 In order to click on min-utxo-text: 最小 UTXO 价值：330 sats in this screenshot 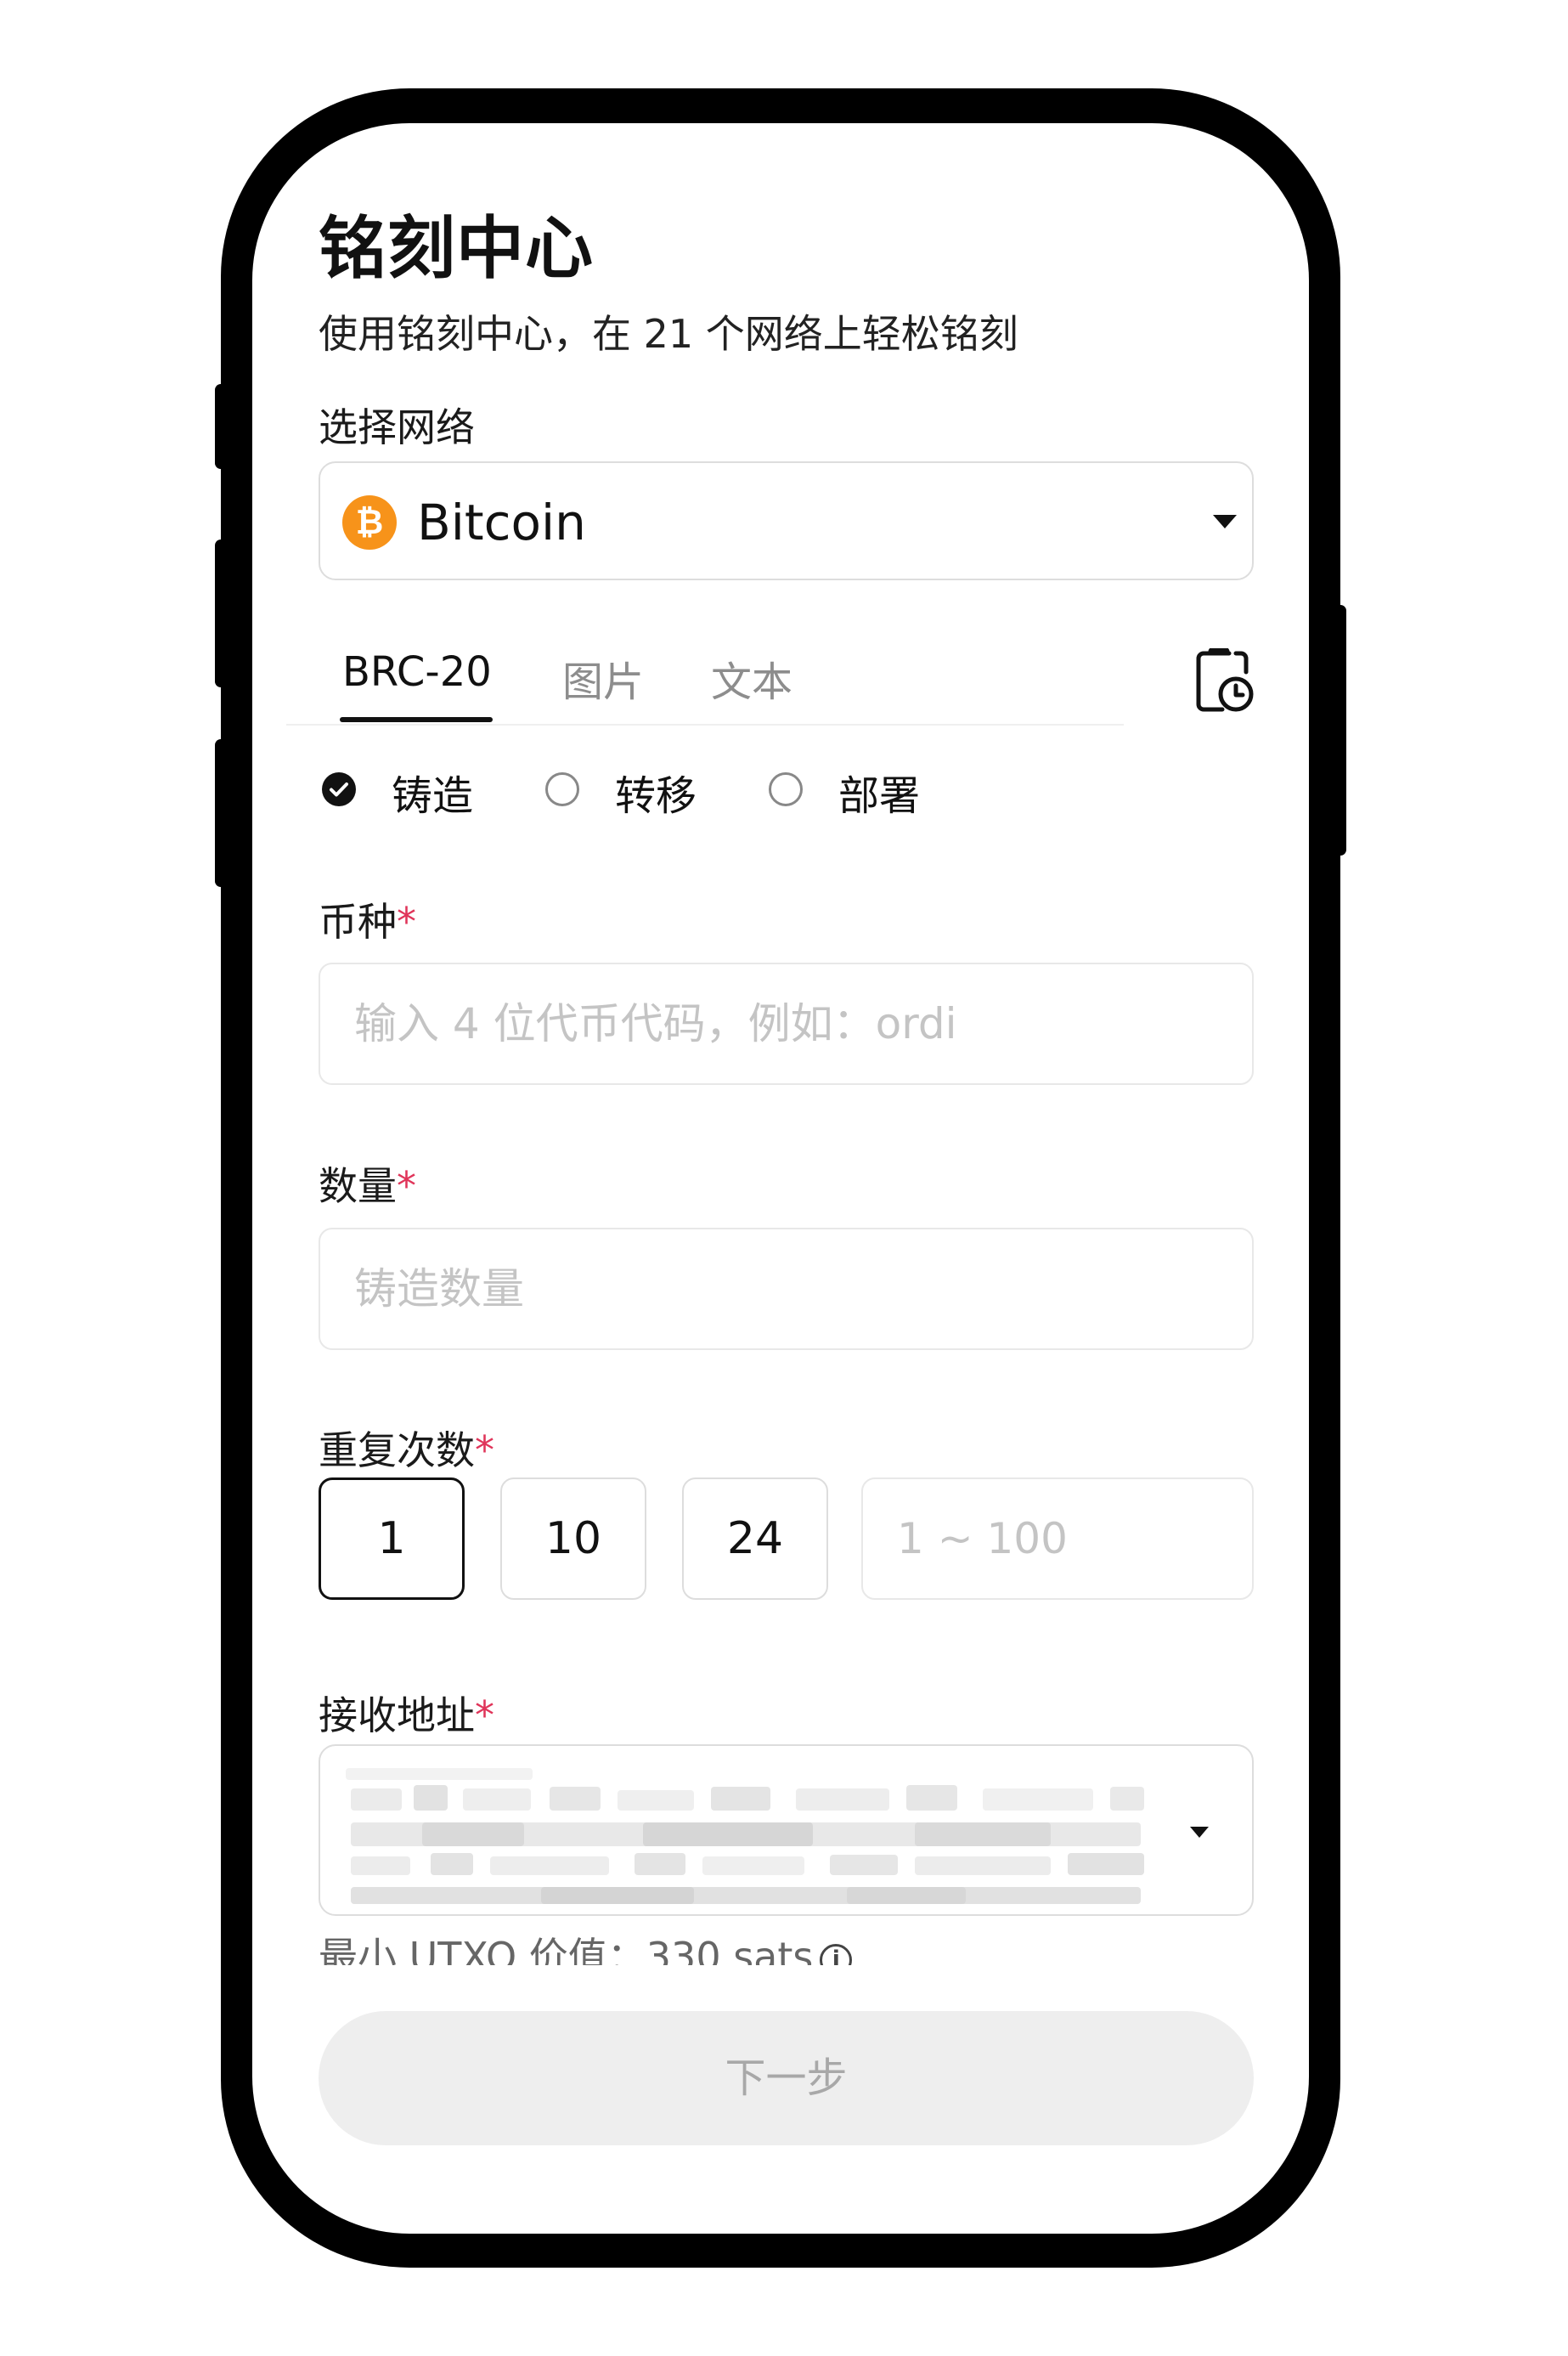, I will do `click(566, 1949)`.